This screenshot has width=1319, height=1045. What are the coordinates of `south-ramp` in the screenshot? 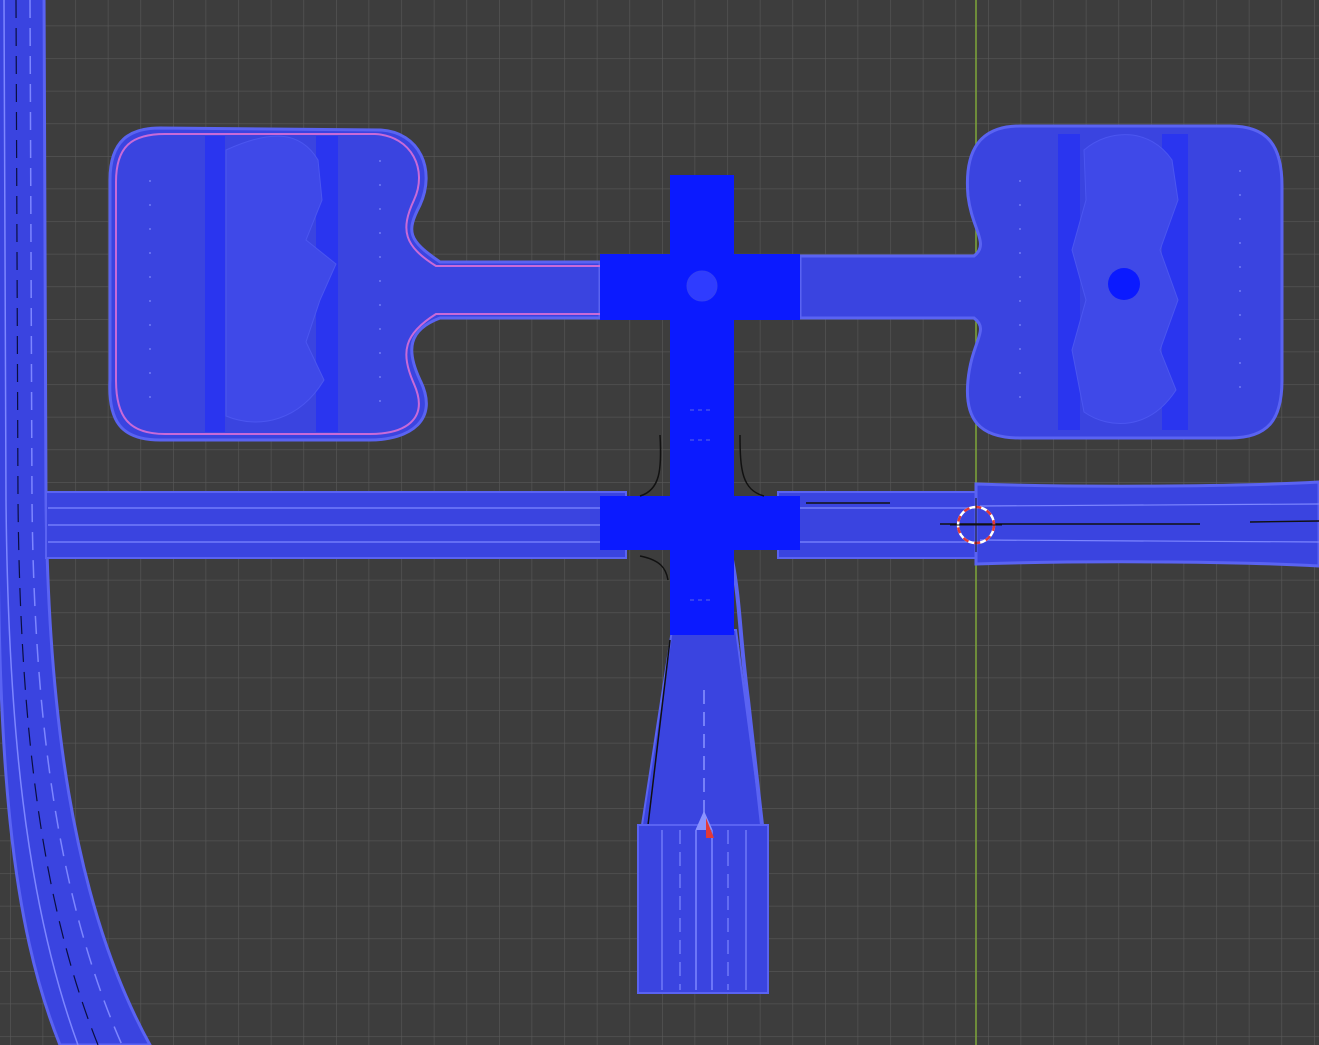 It's located at (703, 902).